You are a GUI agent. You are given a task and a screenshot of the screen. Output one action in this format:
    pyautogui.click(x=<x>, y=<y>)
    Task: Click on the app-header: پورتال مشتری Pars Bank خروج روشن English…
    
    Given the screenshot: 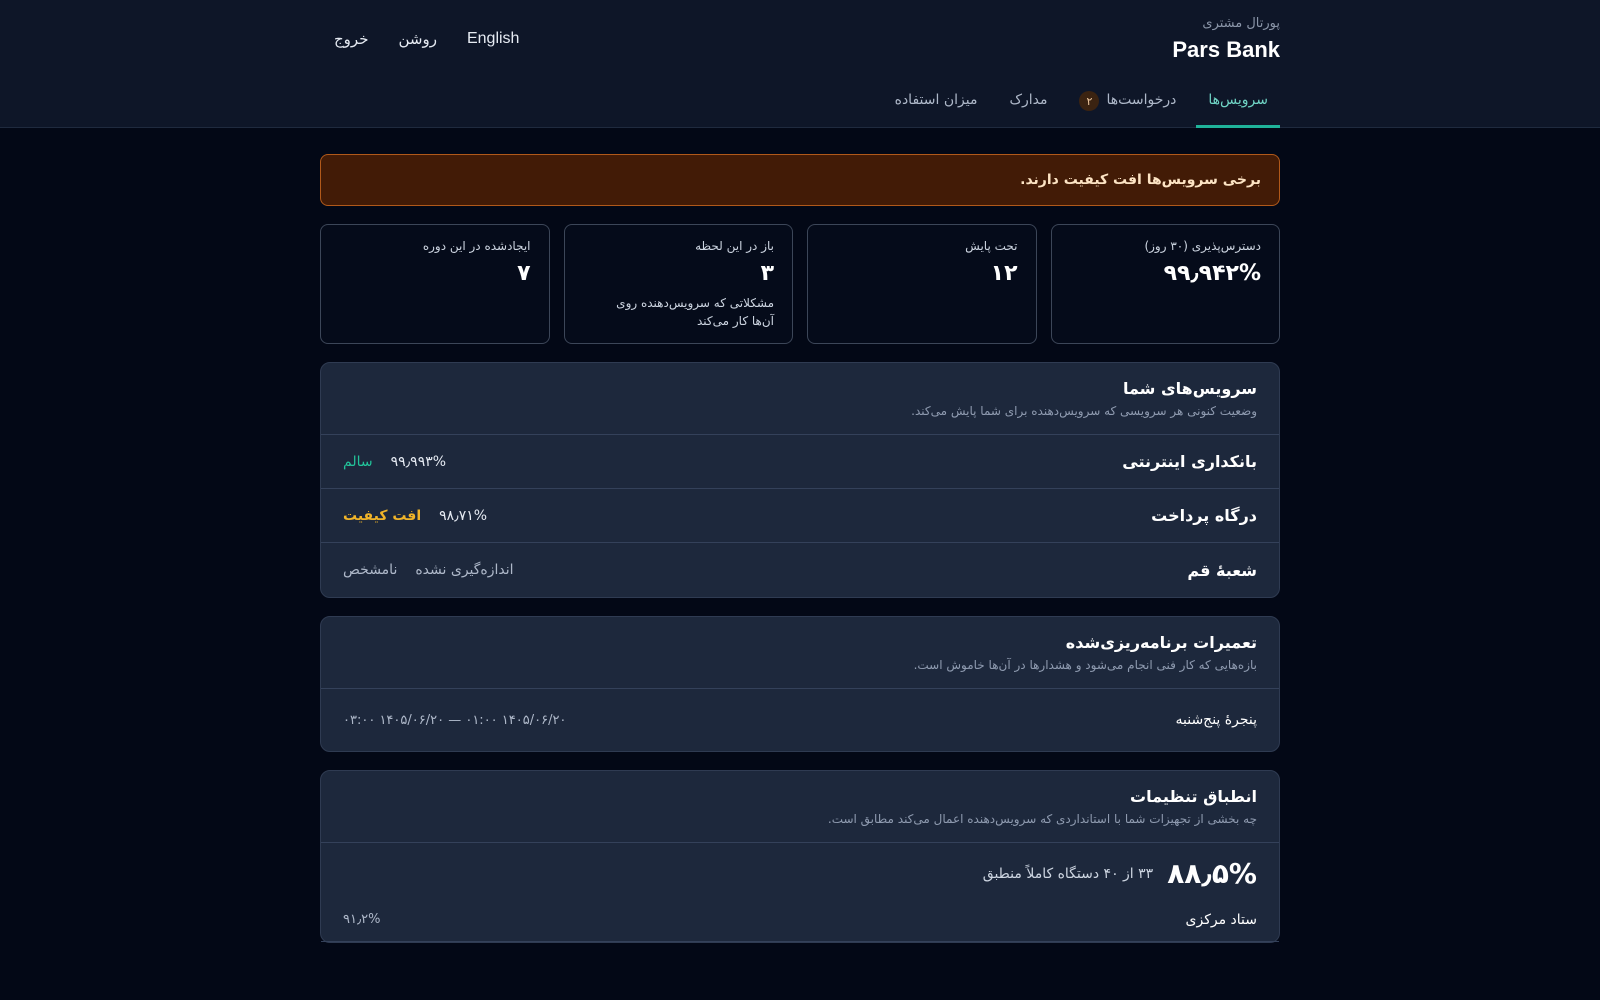 What is the action you would take?
    pyautogui.click(x=800, y=64)
    